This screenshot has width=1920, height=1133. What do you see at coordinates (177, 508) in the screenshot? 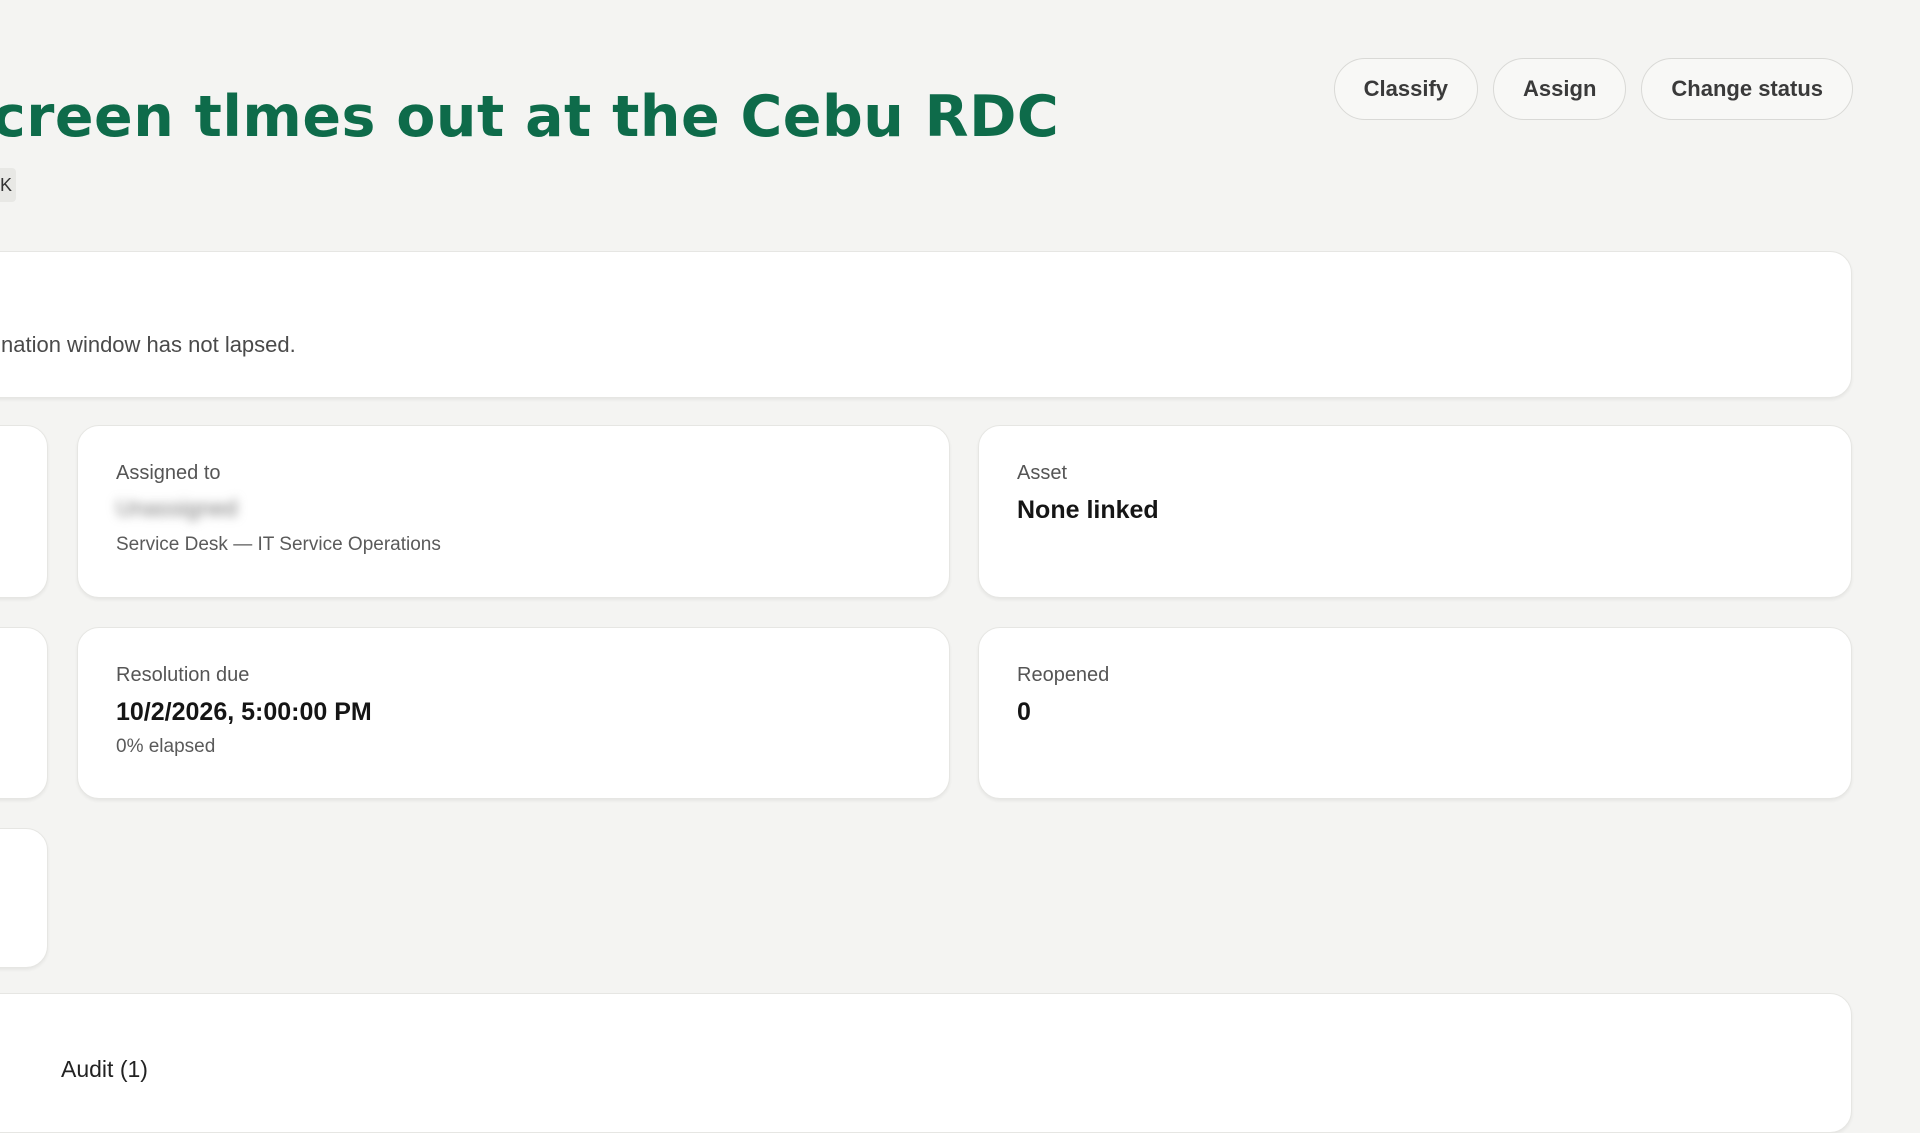
I see `assignee-name: Unassigned` at bounding box center [177, 508].